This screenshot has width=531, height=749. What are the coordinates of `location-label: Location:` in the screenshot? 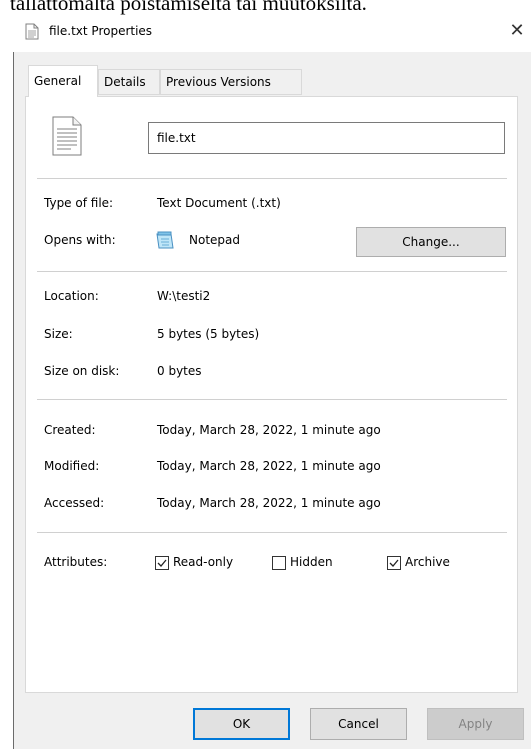 It's located at (71, 296).